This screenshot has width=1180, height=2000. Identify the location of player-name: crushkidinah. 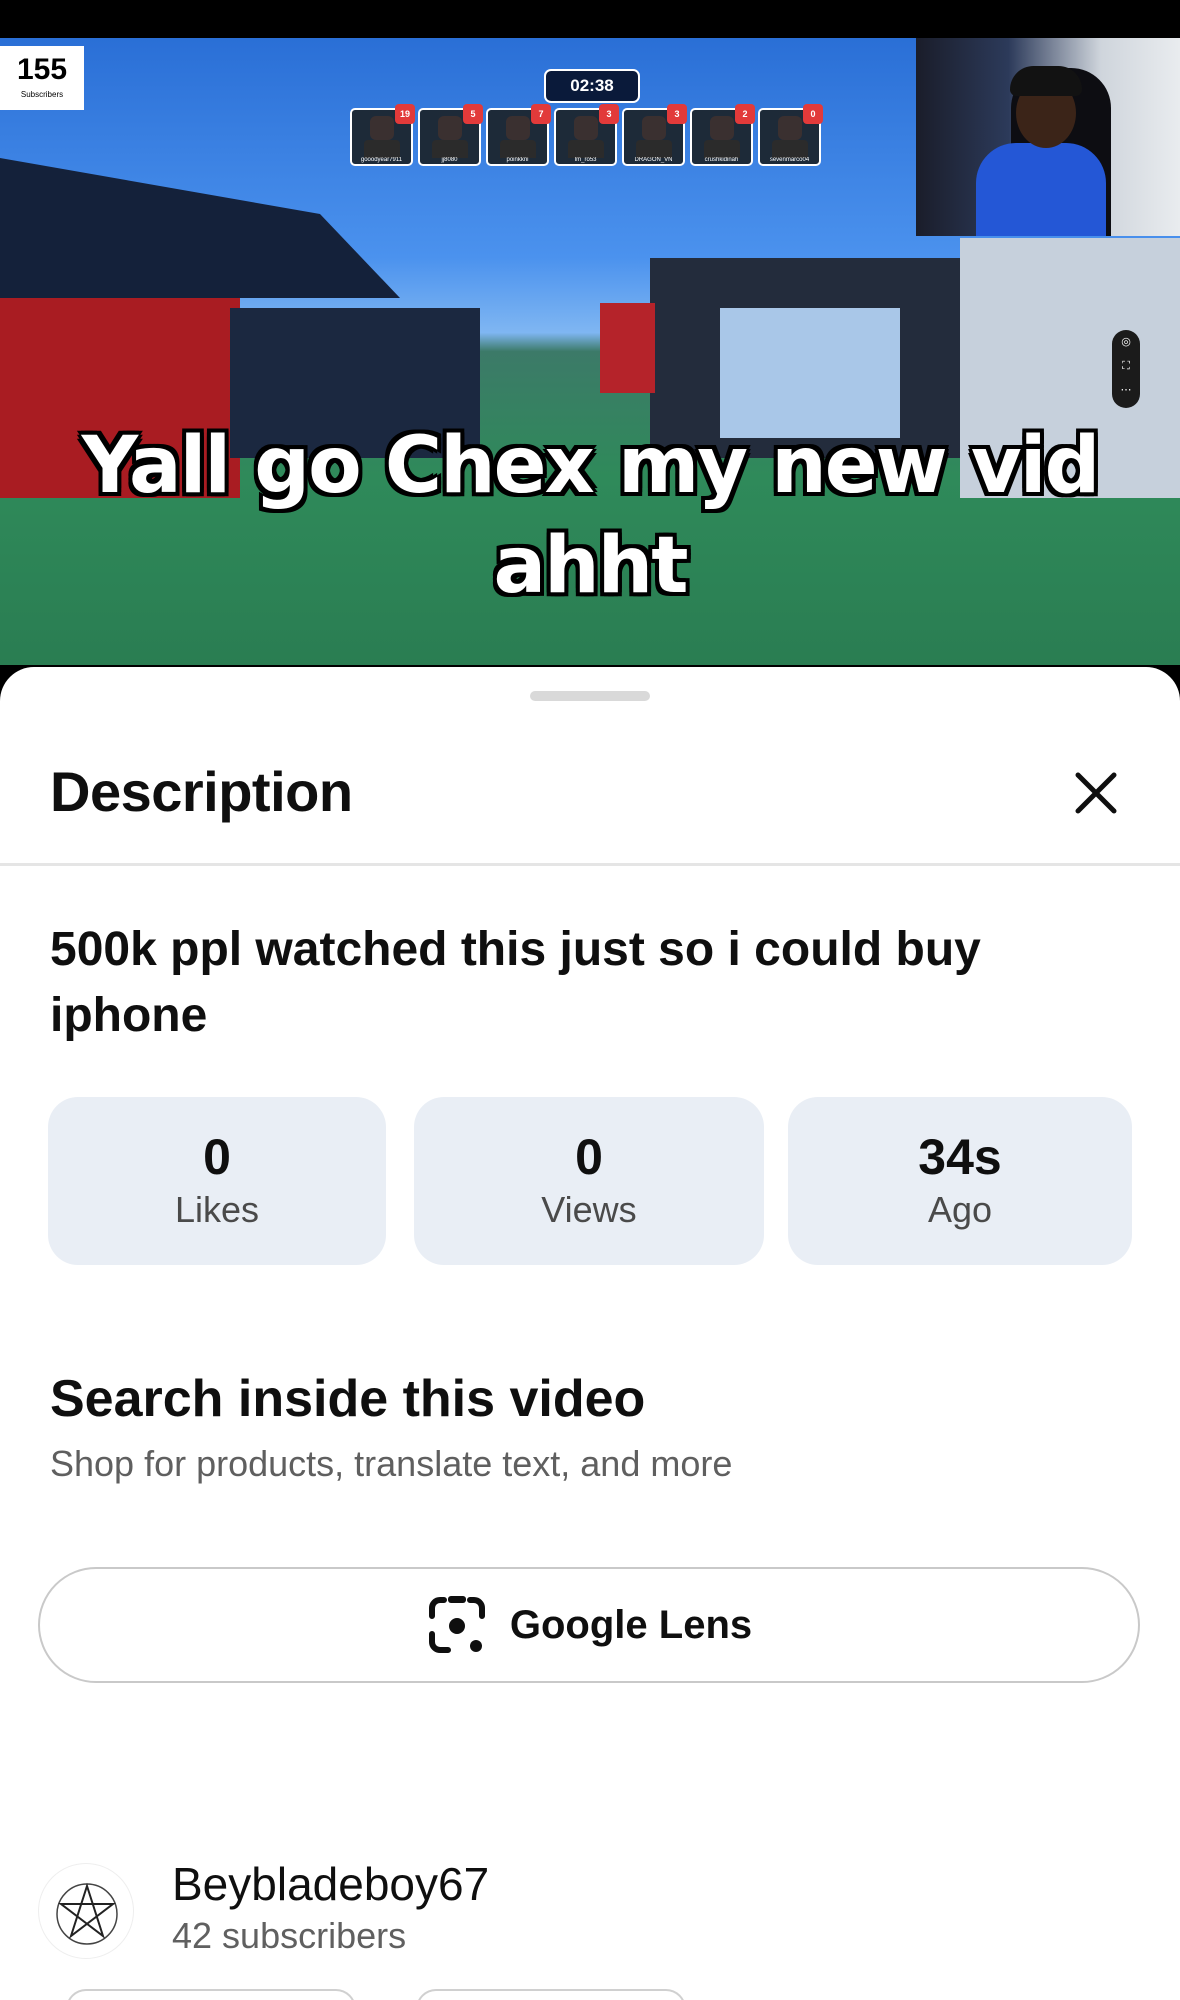
(721, 160).